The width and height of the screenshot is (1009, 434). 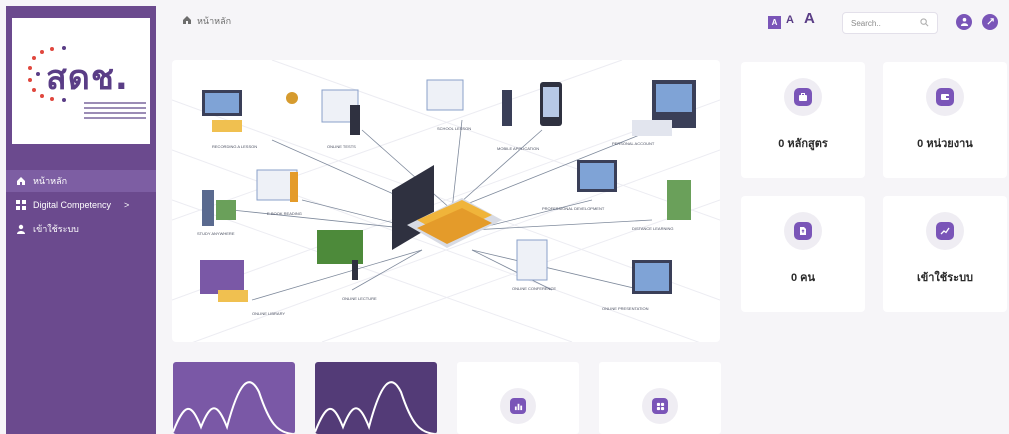 I want to click on user-profile-button, so click(x=964, y=22).